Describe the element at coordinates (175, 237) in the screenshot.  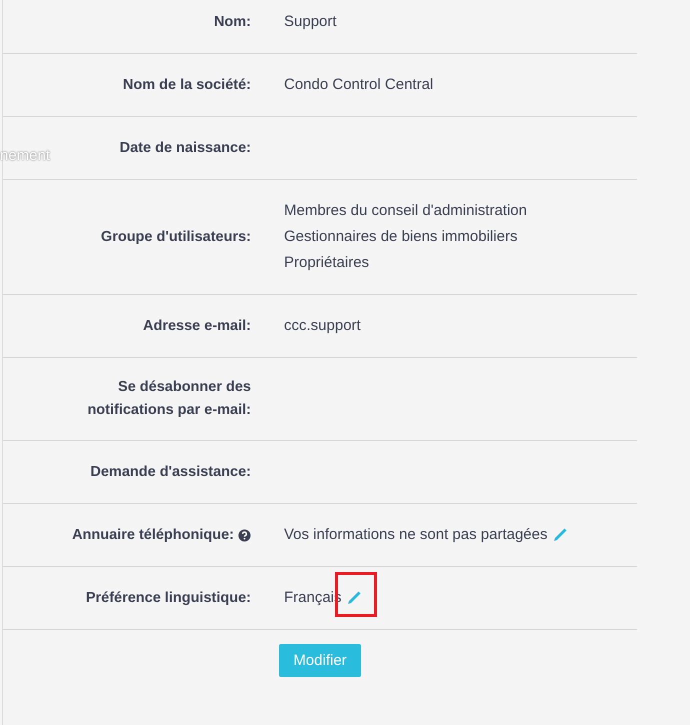
I see `field-label: Groupe d'utilisateurs:` at that location.